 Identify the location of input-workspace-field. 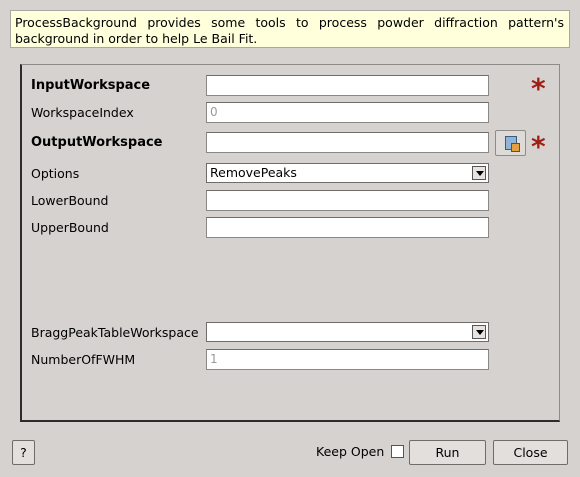
(347, 85).